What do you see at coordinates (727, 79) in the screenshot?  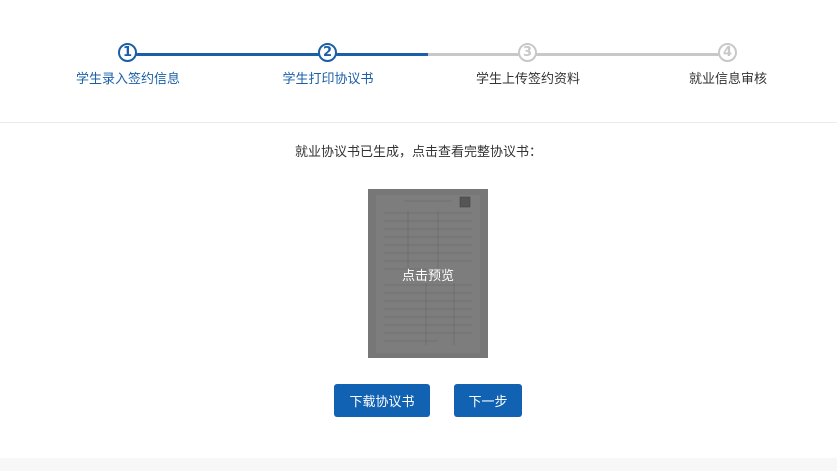 I see `step-4-label: 就业信息审核` at bounding box center [727, 79].